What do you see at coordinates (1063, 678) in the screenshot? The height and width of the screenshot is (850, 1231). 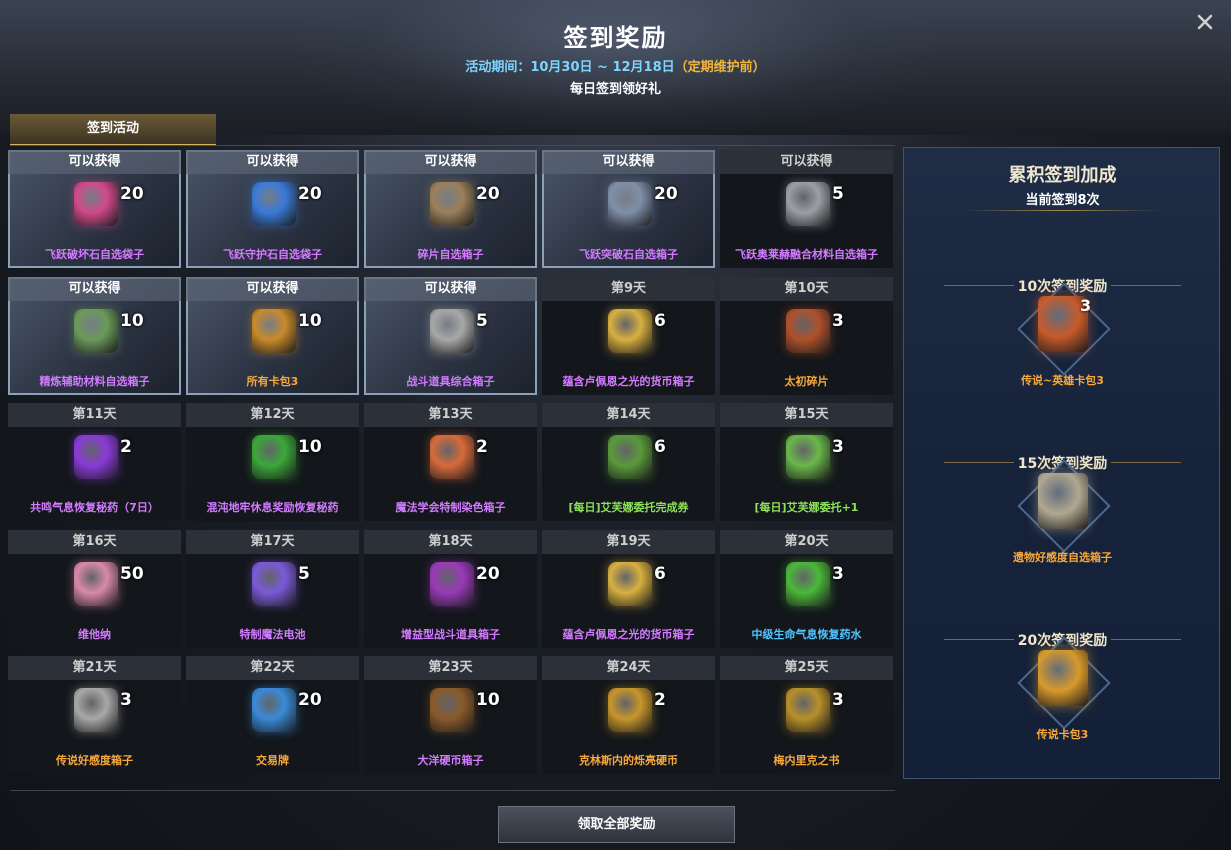 I see `book-icon` at bounding box center [1063, 678].